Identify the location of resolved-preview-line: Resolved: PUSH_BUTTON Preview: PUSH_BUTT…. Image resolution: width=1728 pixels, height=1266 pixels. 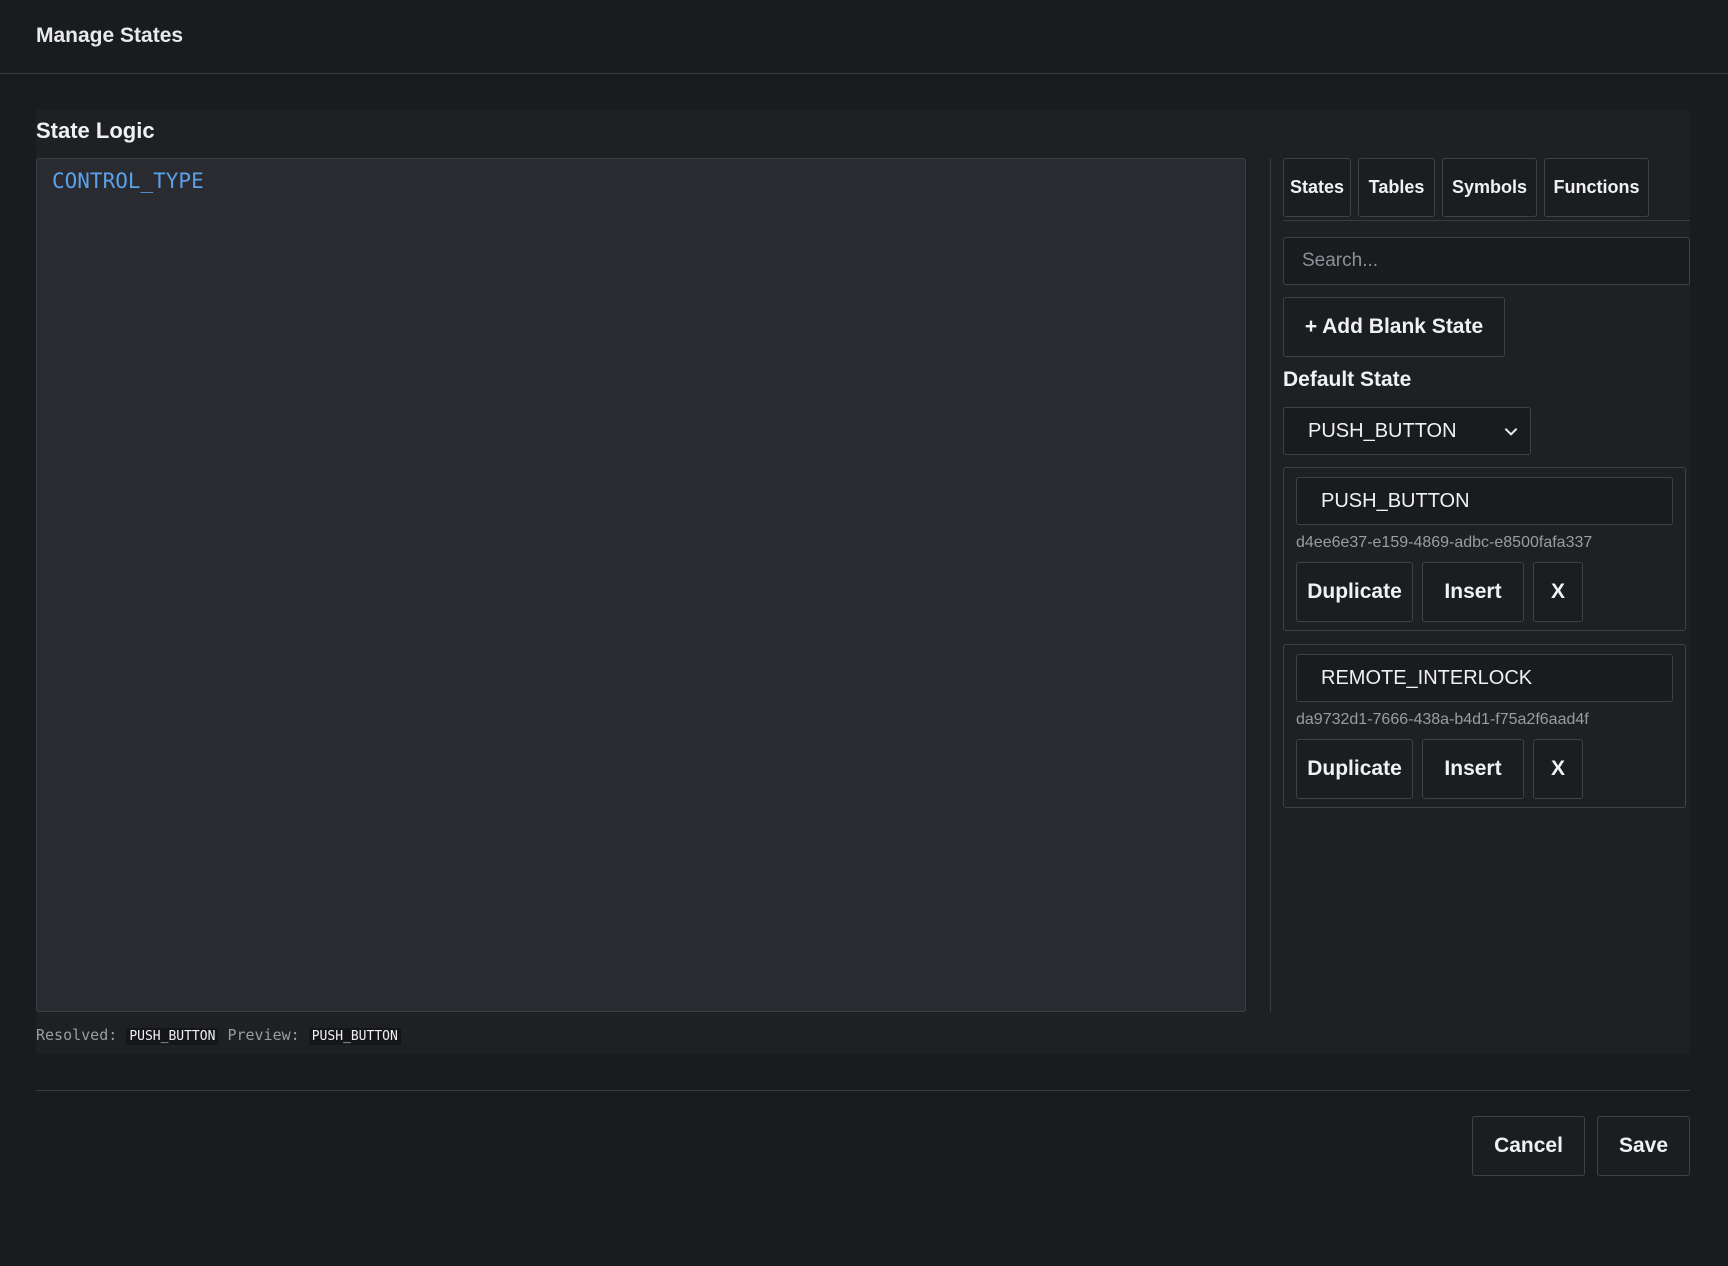
(218, 1035).